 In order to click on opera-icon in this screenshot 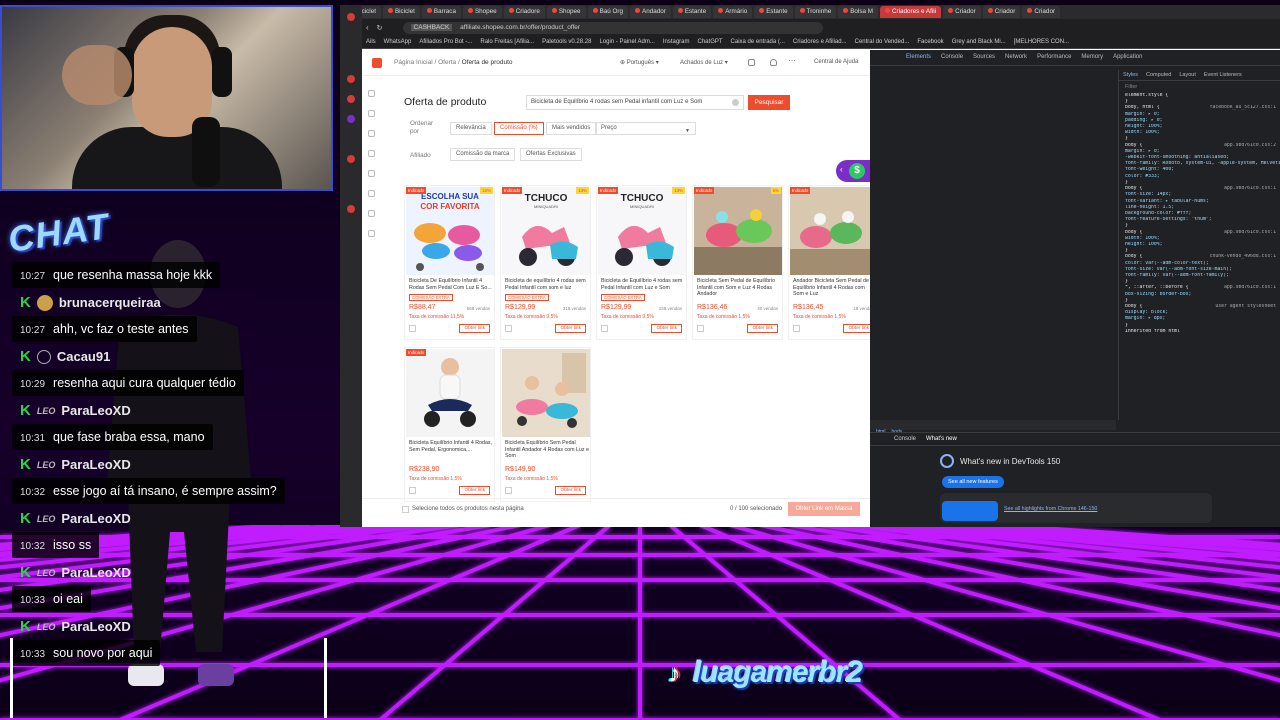, I will do `click(351, 17)`.